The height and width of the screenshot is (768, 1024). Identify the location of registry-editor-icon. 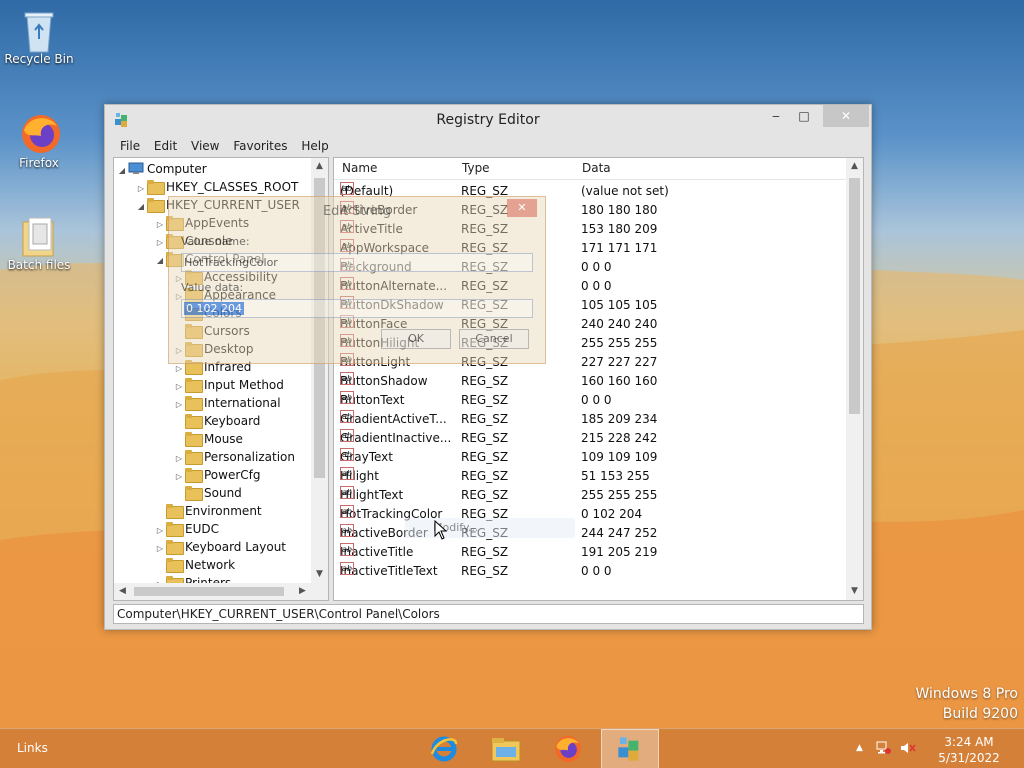
(628, 749).